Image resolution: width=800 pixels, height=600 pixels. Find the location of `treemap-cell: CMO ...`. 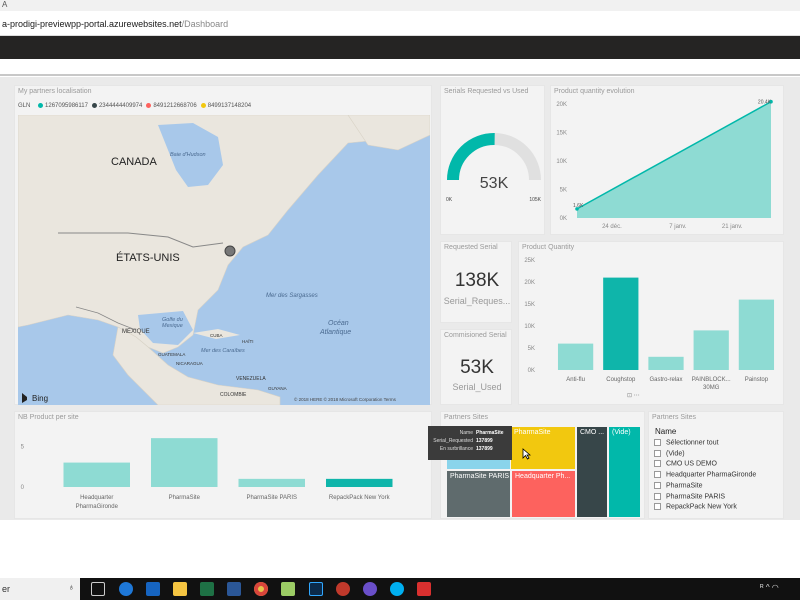

treemap-cell: CMO ... is located at coordinates (592, 472).